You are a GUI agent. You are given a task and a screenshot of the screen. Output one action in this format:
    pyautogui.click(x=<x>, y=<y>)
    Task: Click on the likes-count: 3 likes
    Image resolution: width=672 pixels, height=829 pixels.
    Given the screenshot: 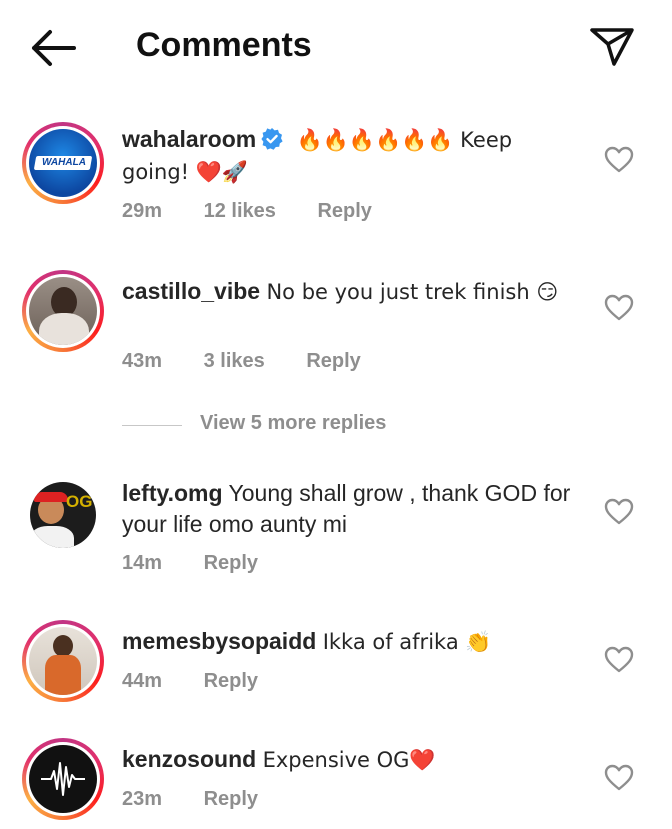 What is the action you would take?
    pyautogui.click(x=234, y=361)
    